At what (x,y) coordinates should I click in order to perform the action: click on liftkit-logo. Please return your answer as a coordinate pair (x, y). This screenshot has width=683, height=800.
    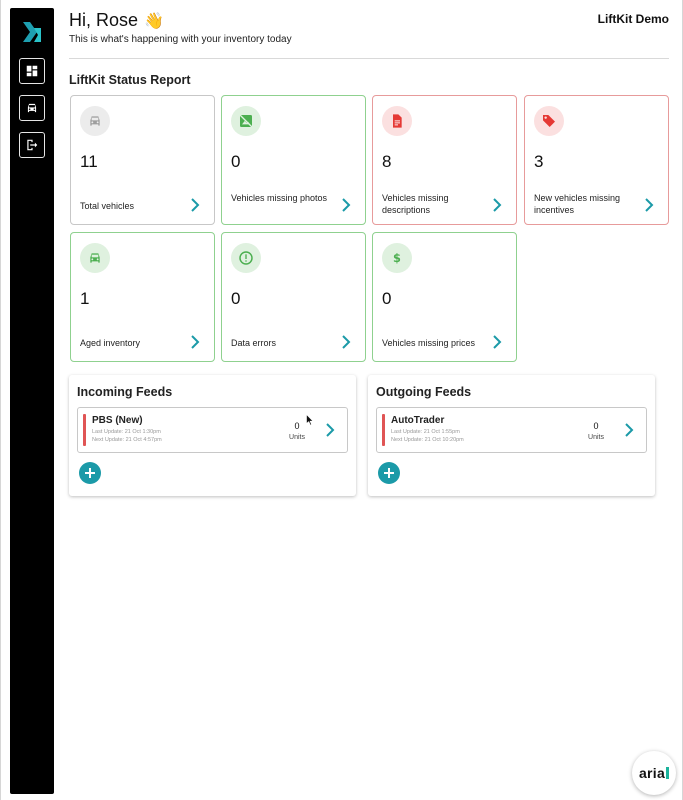
    Looking at the image, I should click on (32, 32).